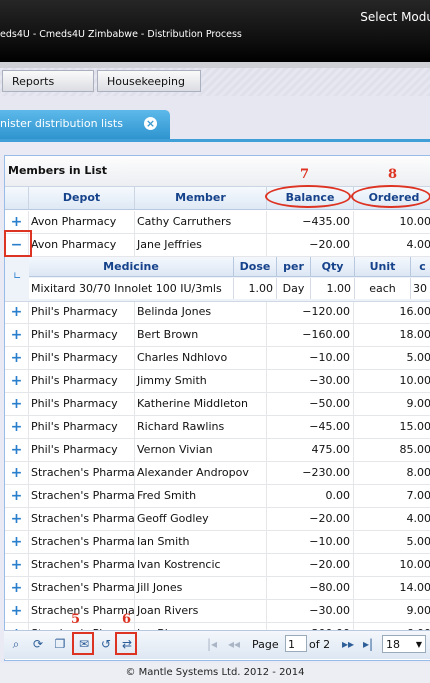  I want to click on table-row: + Phil's Pharmacy Vernon Vivian 475.00 85.00, so click(217, 450).